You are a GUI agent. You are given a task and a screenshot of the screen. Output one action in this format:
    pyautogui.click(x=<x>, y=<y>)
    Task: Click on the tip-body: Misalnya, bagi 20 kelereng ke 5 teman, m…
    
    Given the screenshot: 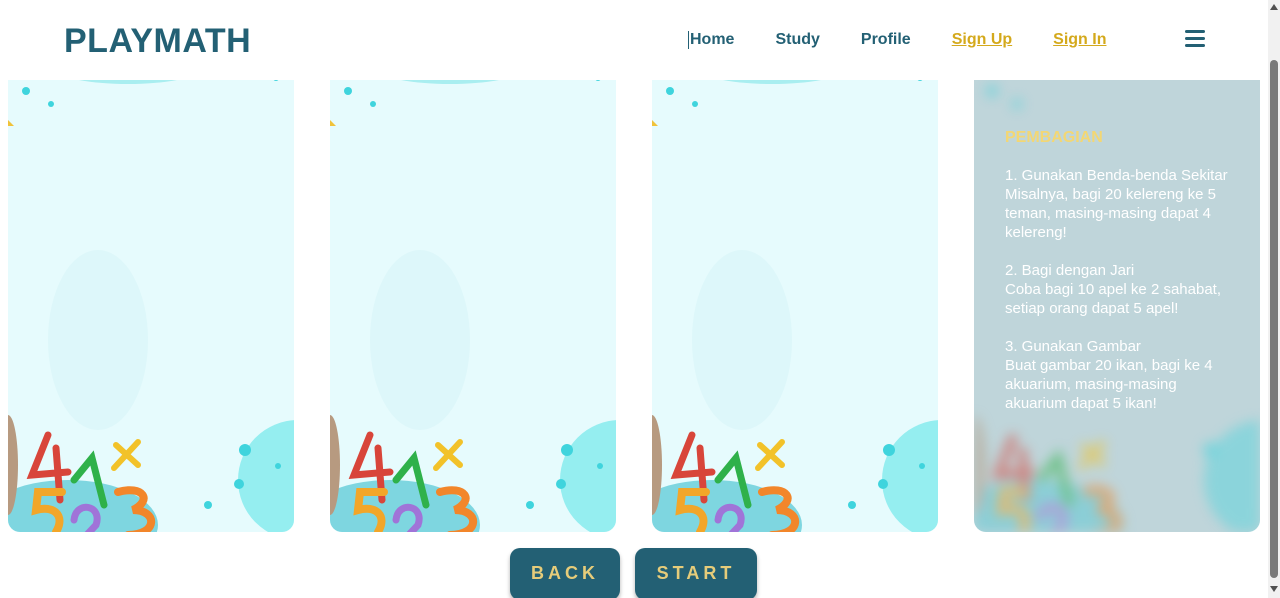 What is the action you would take?
    pyautogui.click(x=1110, y=213)
    